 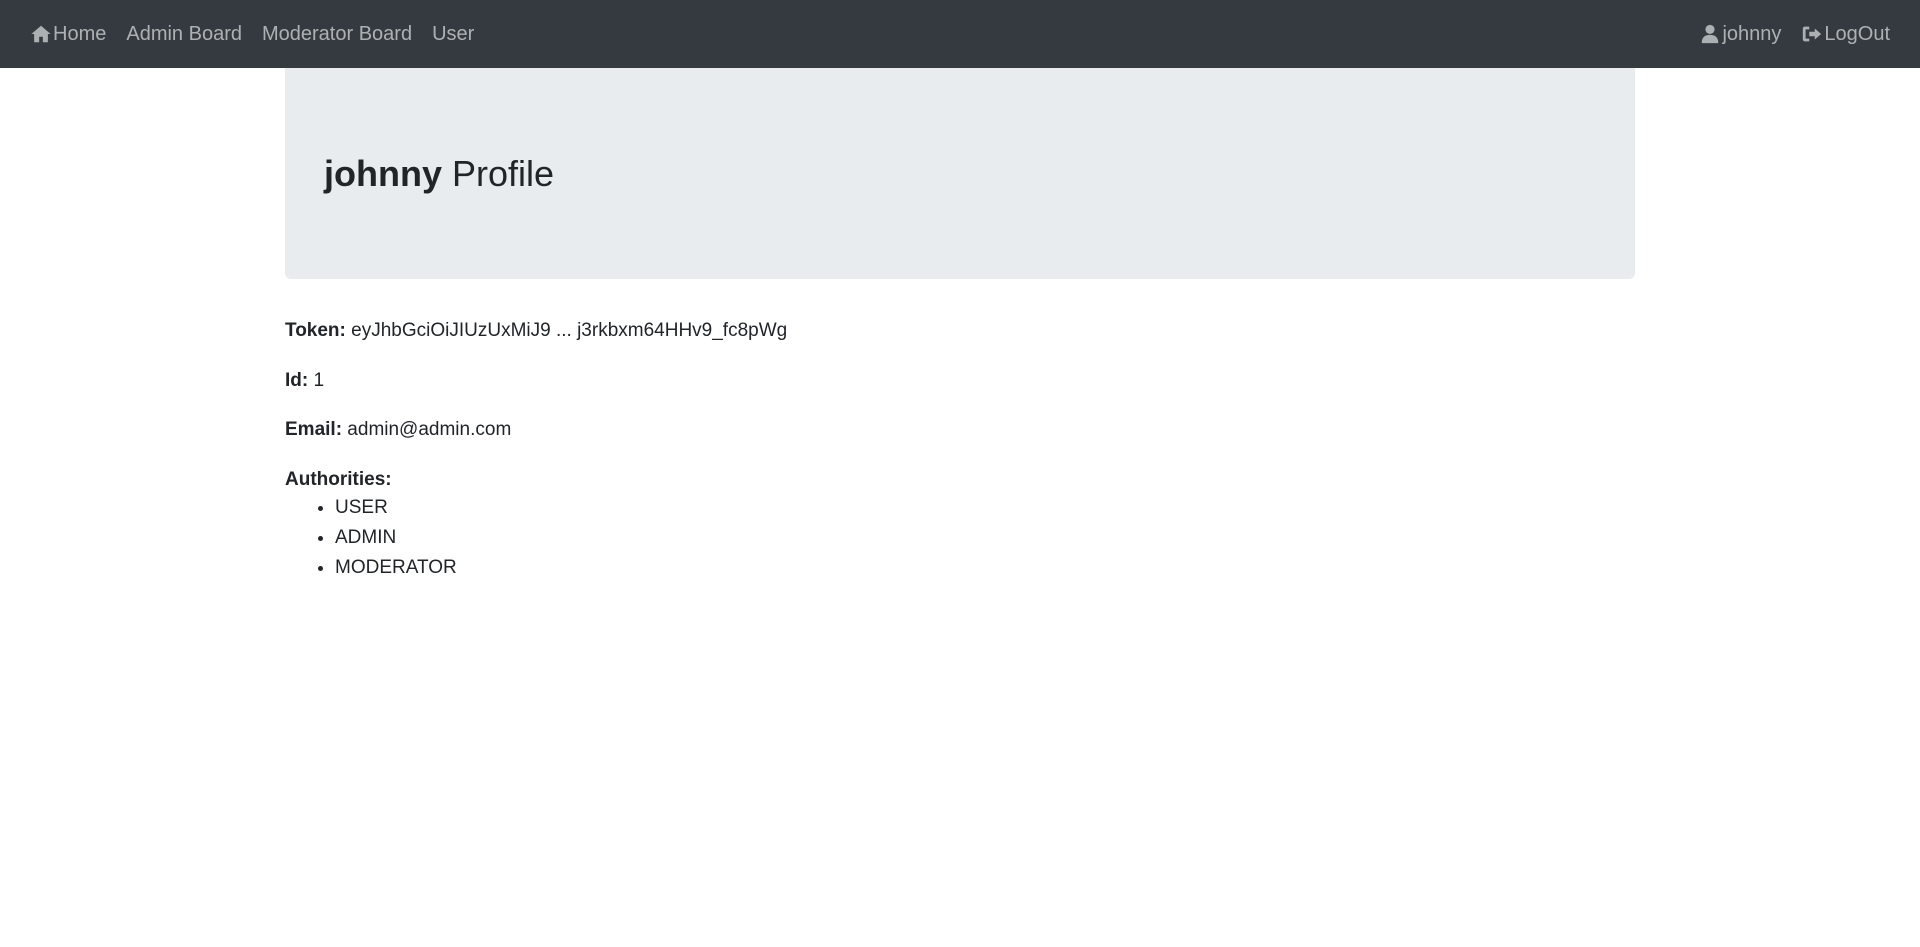 What do you see at coordinates (561, 538) in the screenshot?
I see `list-item: ADMIN` at bounding box center [561, 538].